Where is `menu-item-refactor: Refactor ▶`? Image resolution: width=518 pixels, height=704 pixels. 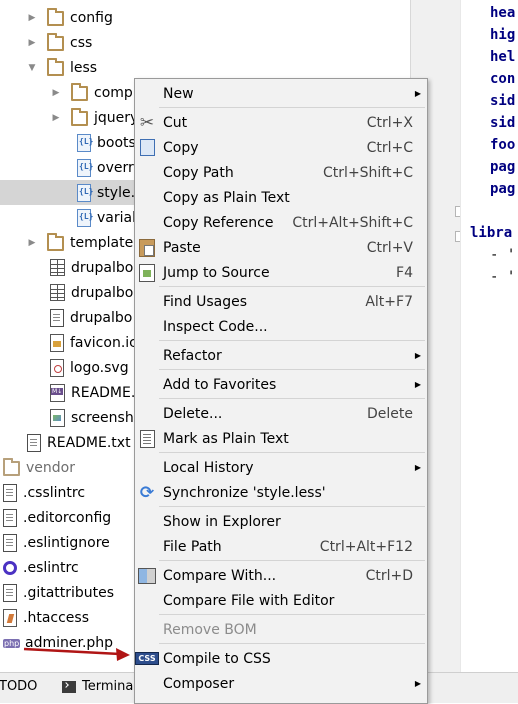 menu-item-refactor: Refactor ▶ is located at coordinates (281, 355).